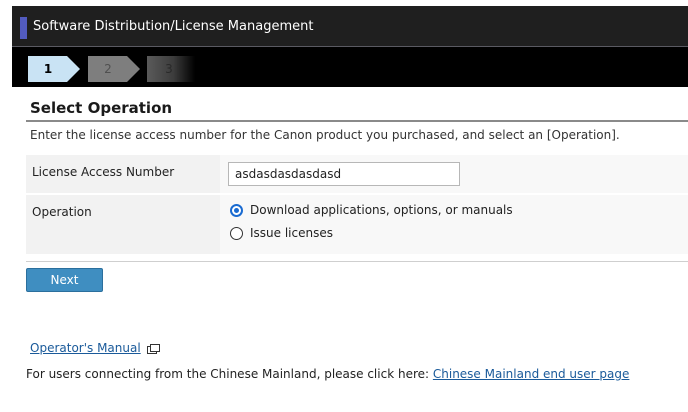 This screenshot has width=688, height=412. What do you see at coordinates (101, 108) in the screenshot?
I see `section-title: Select Operation` at bounding box center [101, 108].